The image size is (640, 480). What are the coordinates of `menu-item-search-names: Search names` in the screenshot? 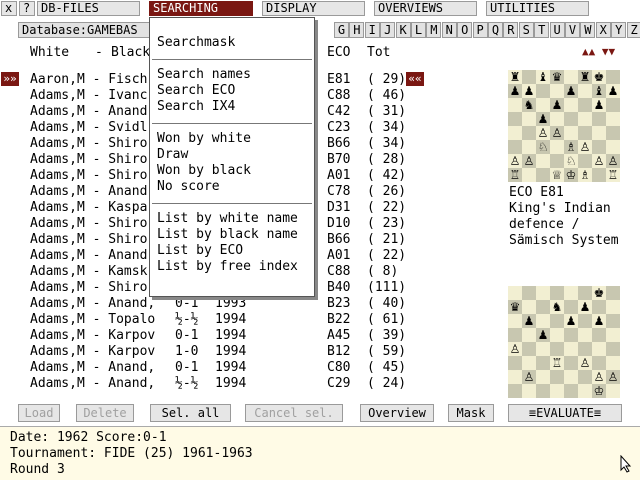 It's located at (204, 74).